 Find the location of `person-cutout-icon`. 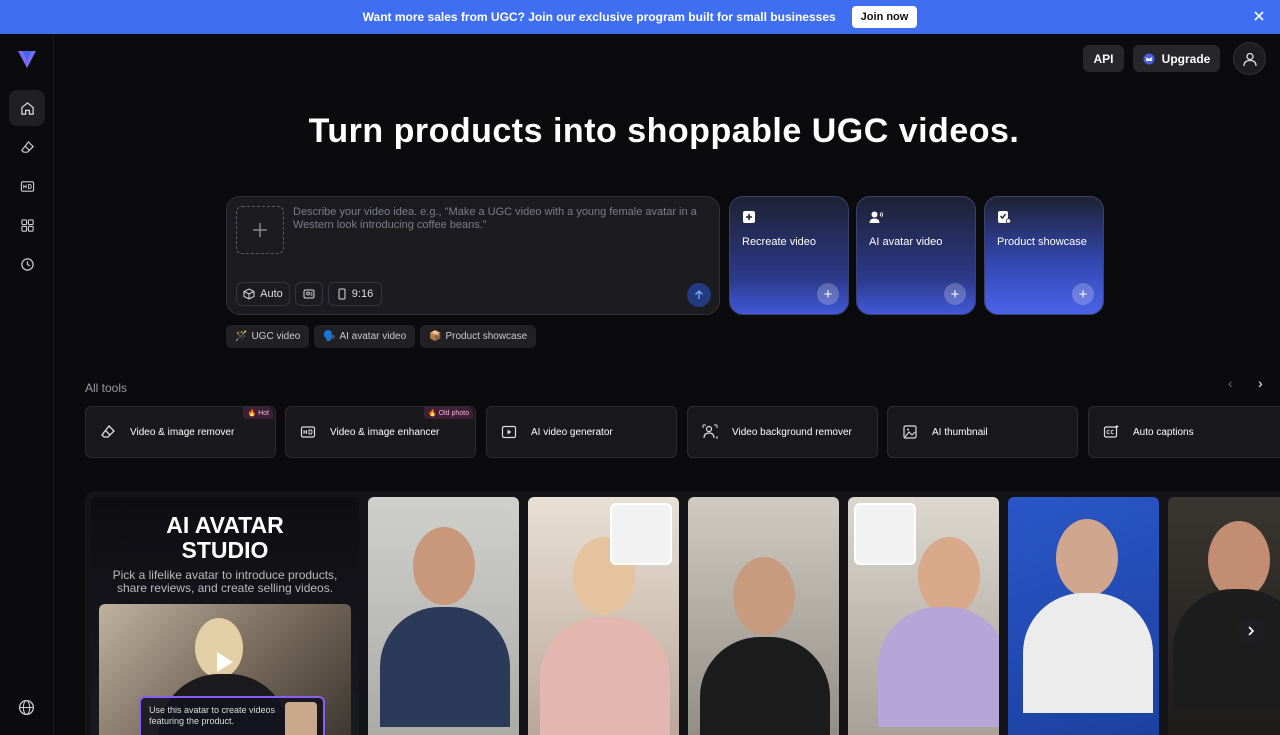

person-cutout-icon is located at coordinates (710, 431).